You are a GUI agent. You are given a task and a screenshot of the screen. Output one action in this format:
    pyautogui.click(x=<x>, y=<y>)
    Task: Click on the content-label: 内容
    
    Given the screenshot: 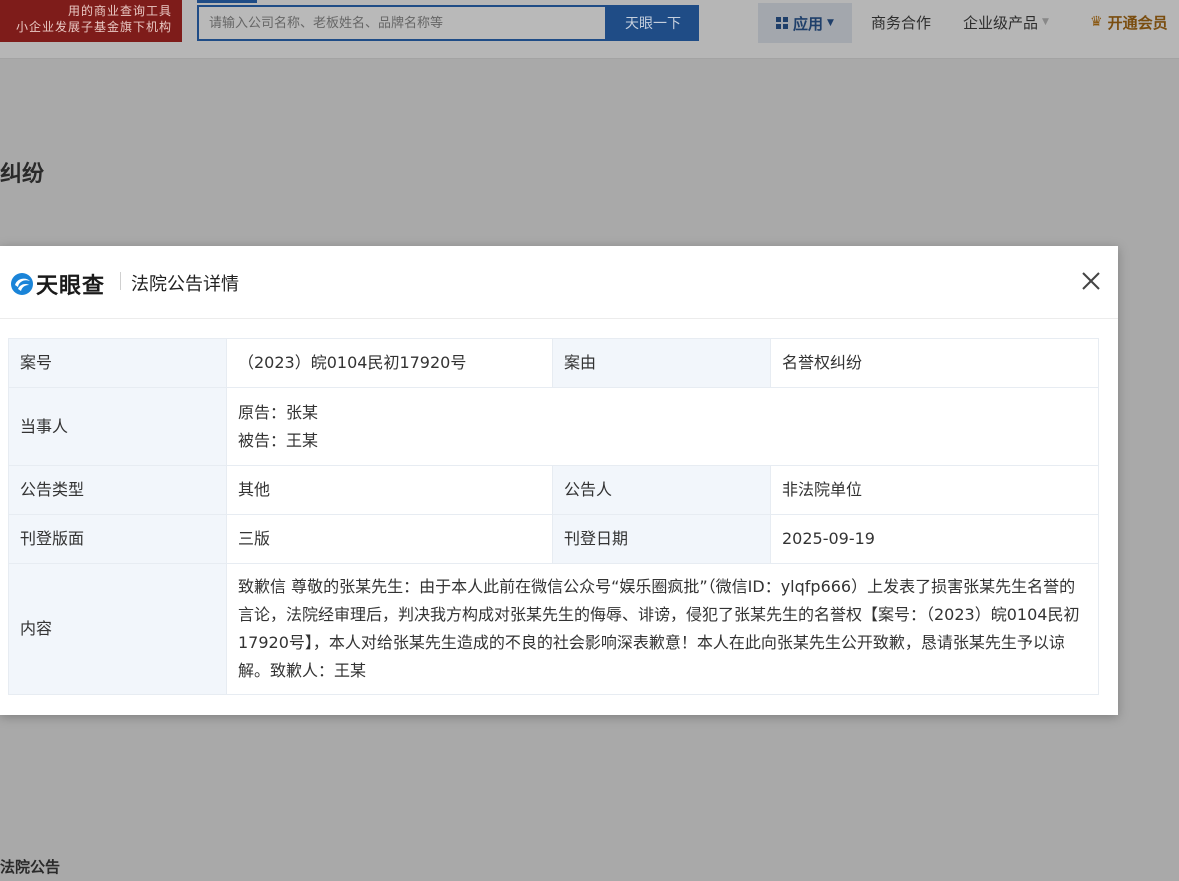 What is the action you would take?
    pyautogui.click(x=117, y=629)
    